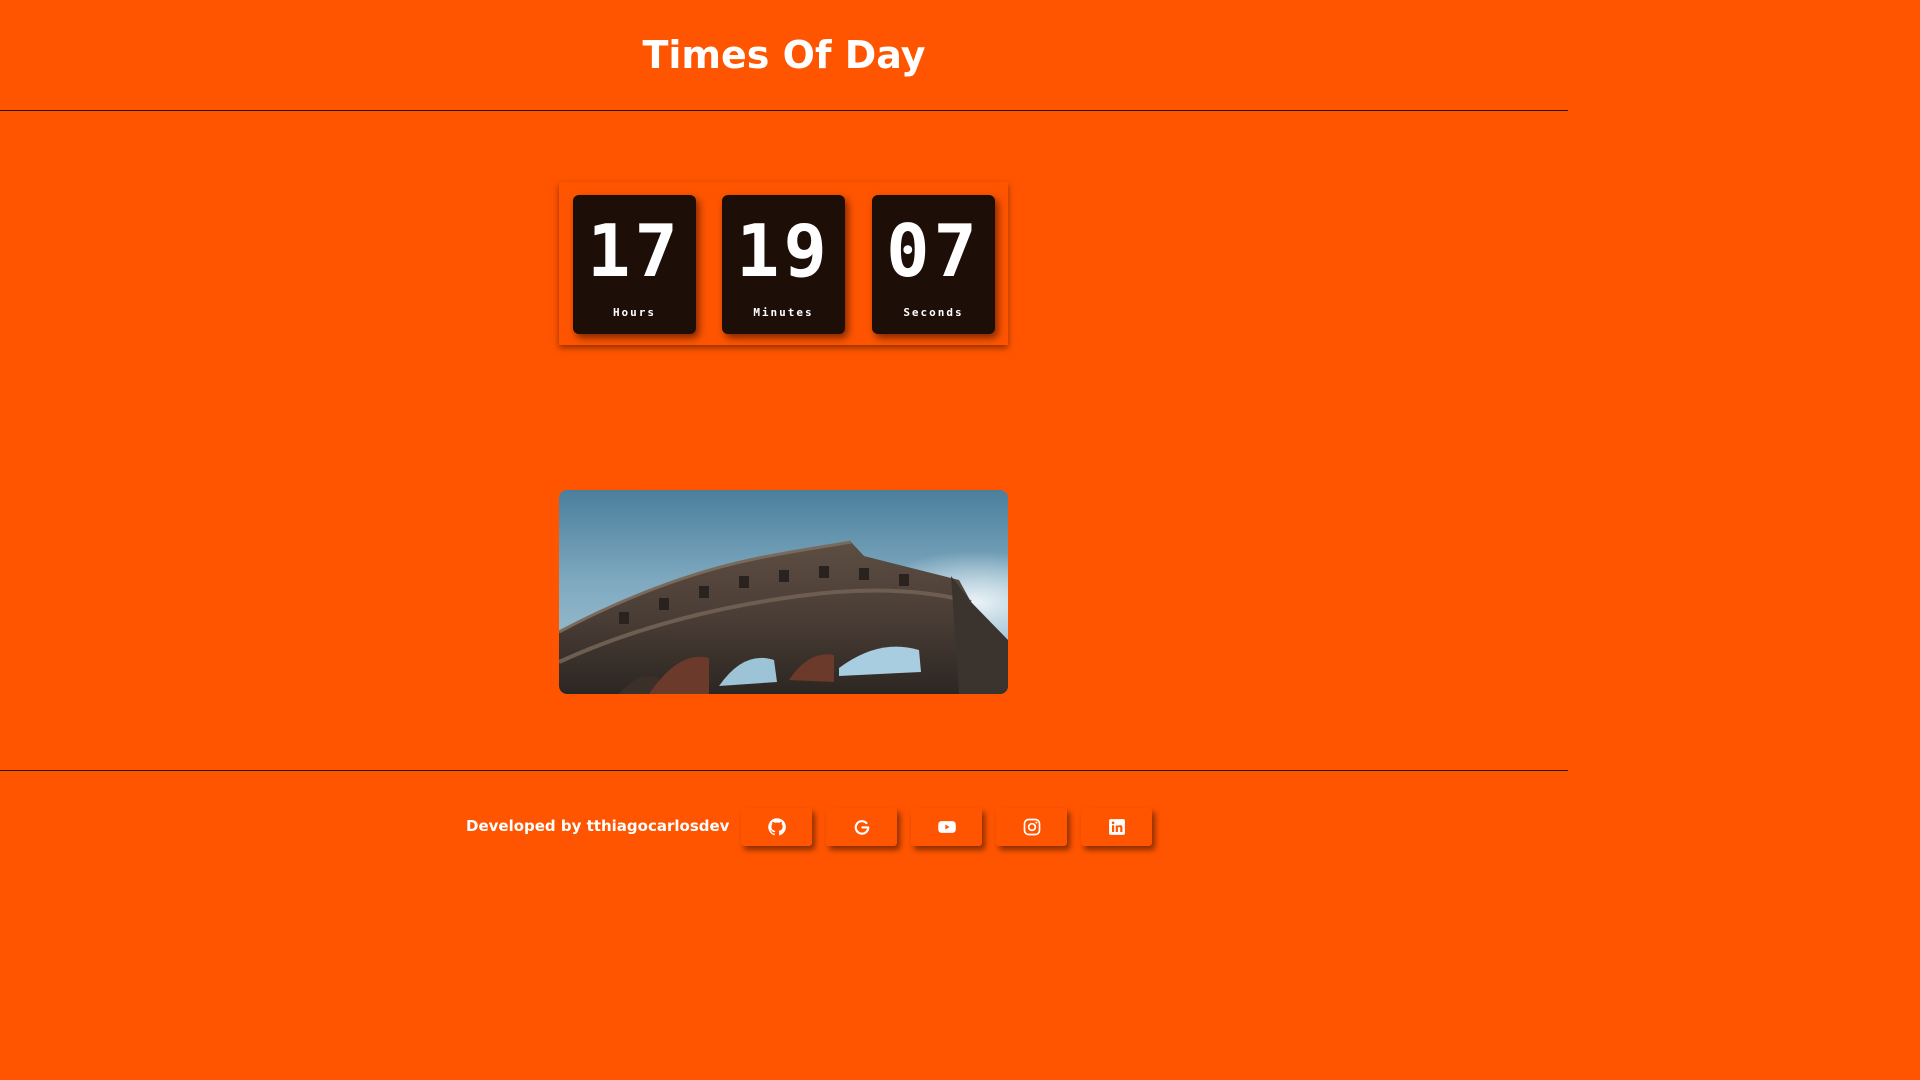 This screenshot has height=1080, width=1920. I want to click on minutes-value: 19, so click(783, 251).